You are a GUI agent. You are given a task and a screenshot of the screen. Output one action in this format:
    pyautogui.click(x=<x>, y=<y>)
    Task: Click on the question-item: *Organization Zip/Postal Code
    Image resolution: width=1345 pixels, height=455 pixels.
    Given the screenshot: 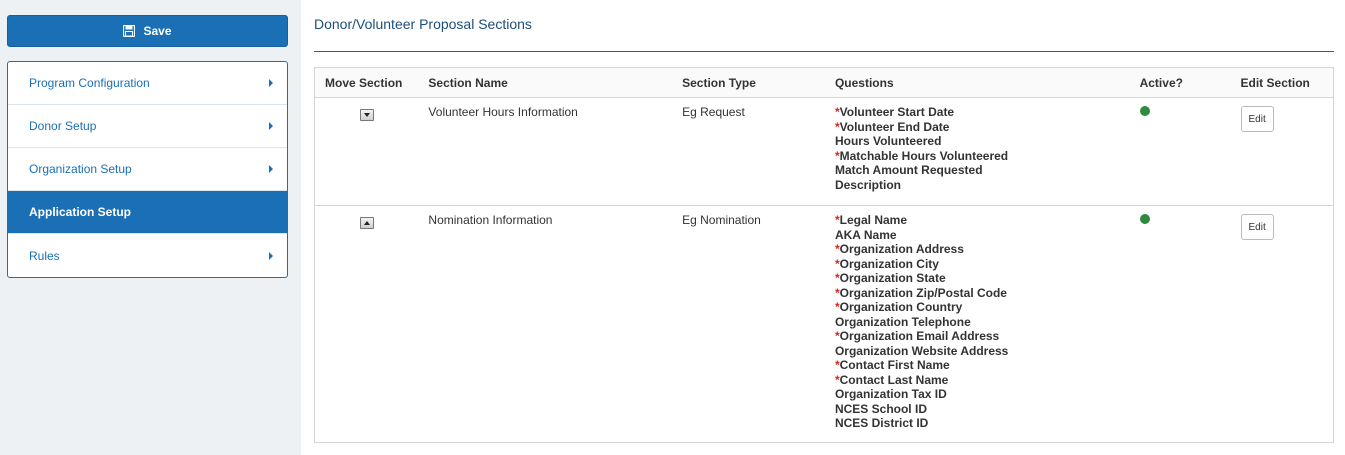 What is the action you would take?
    pyautogui.click(x=977, y=293)
    